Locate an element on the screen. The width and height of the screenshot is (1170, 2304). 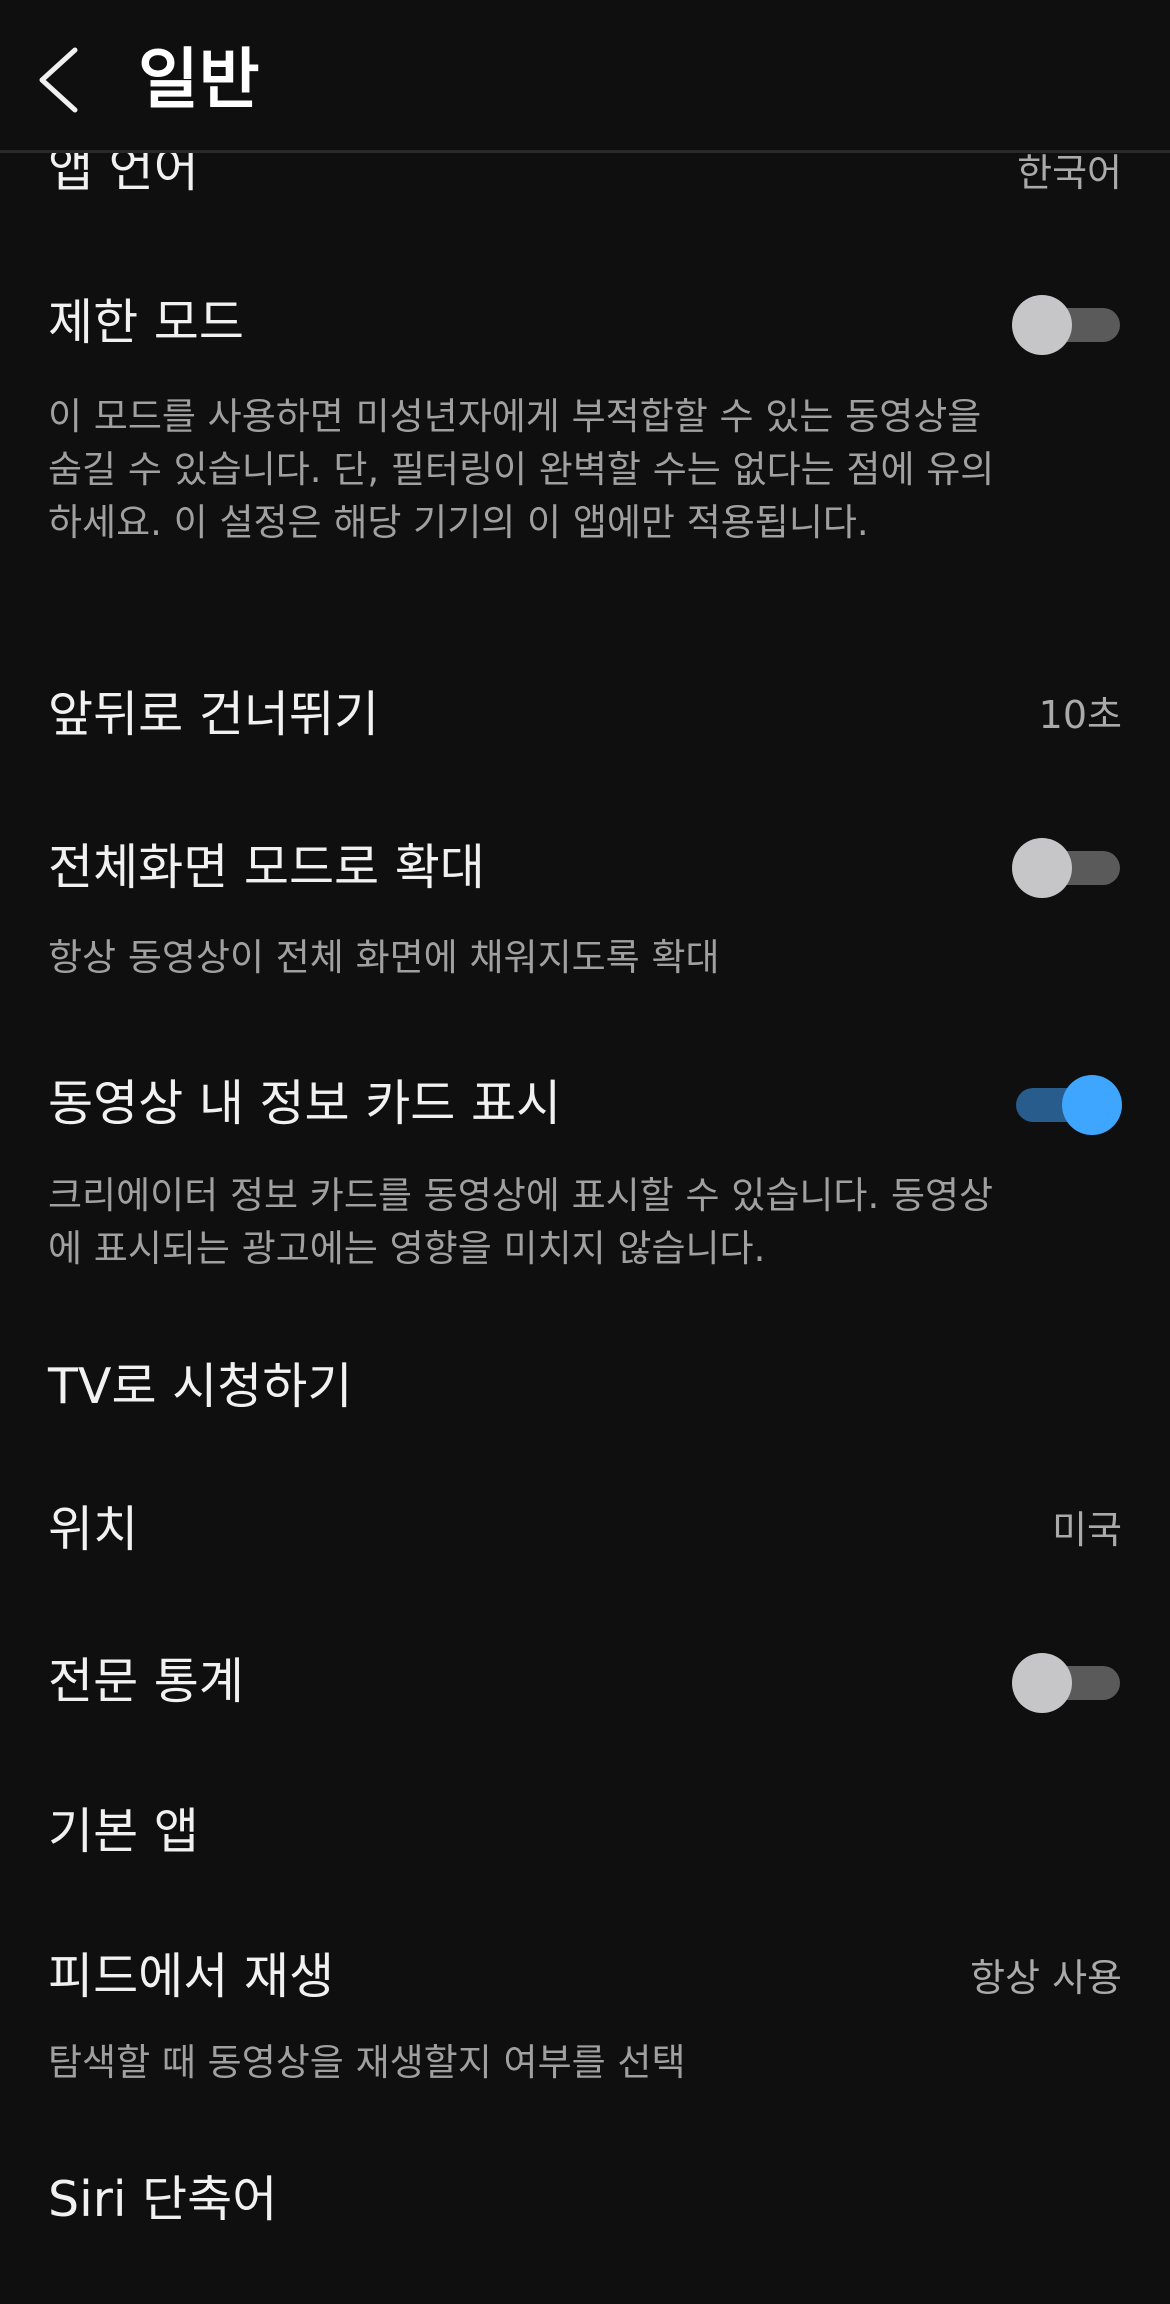
setting-title: TV로 시청하기 is located at coordinates (200, 1386).